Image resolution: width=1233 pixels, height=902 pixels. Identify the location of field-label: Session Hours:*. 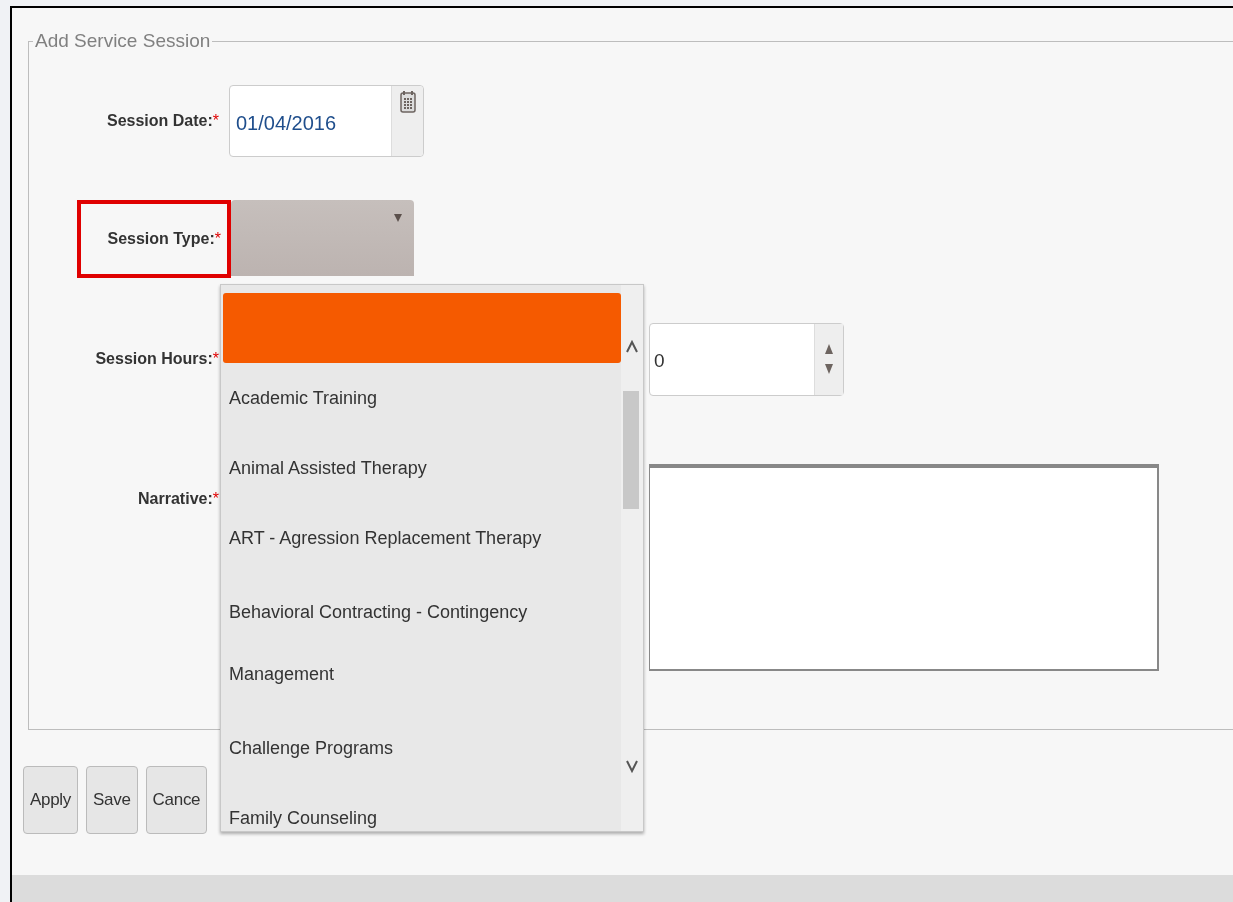
(157, 359).